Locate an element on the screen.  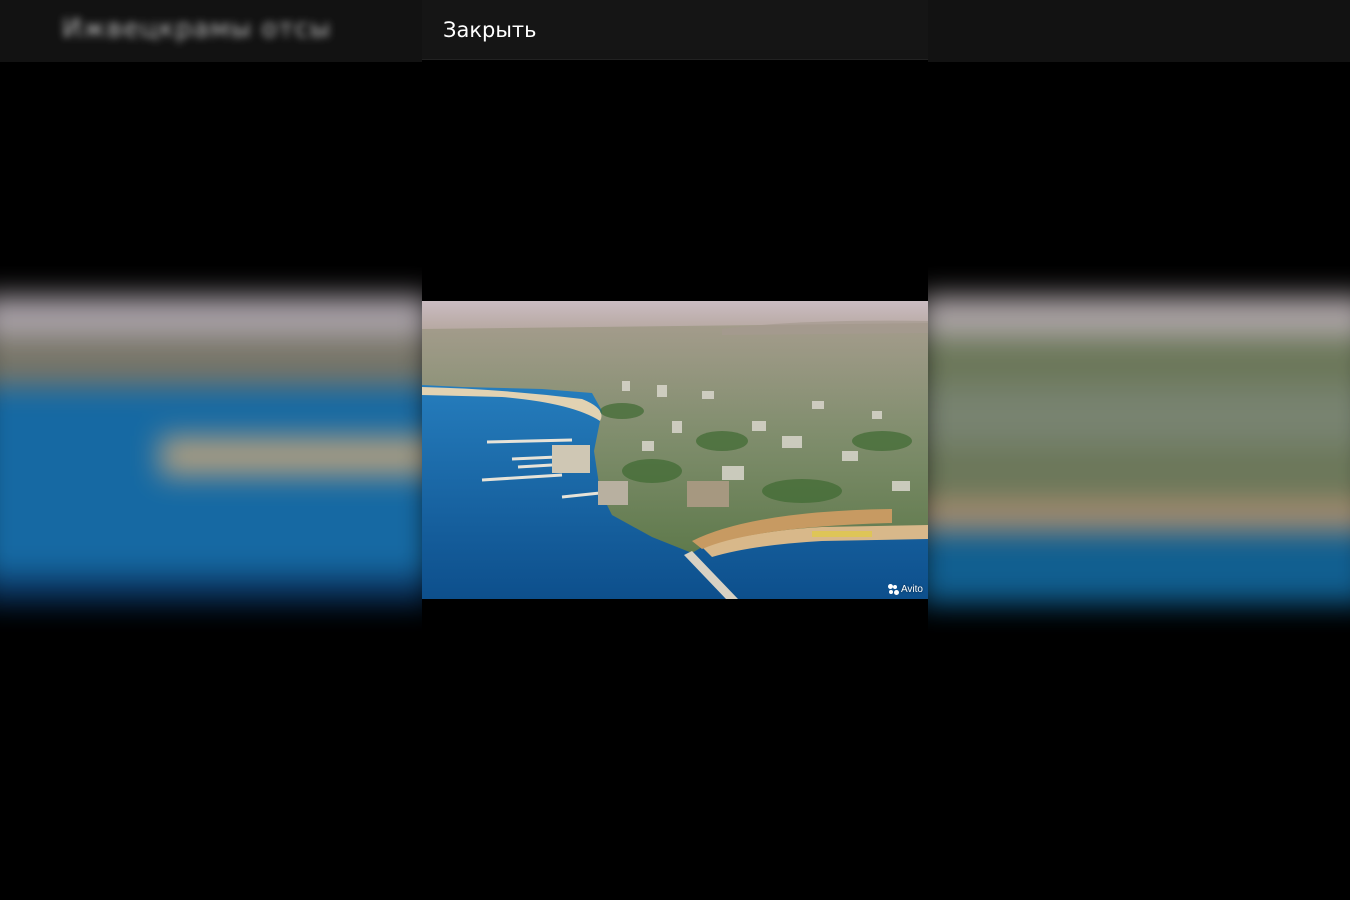
close-button: Закрыть is located at coordinates (490, 30).